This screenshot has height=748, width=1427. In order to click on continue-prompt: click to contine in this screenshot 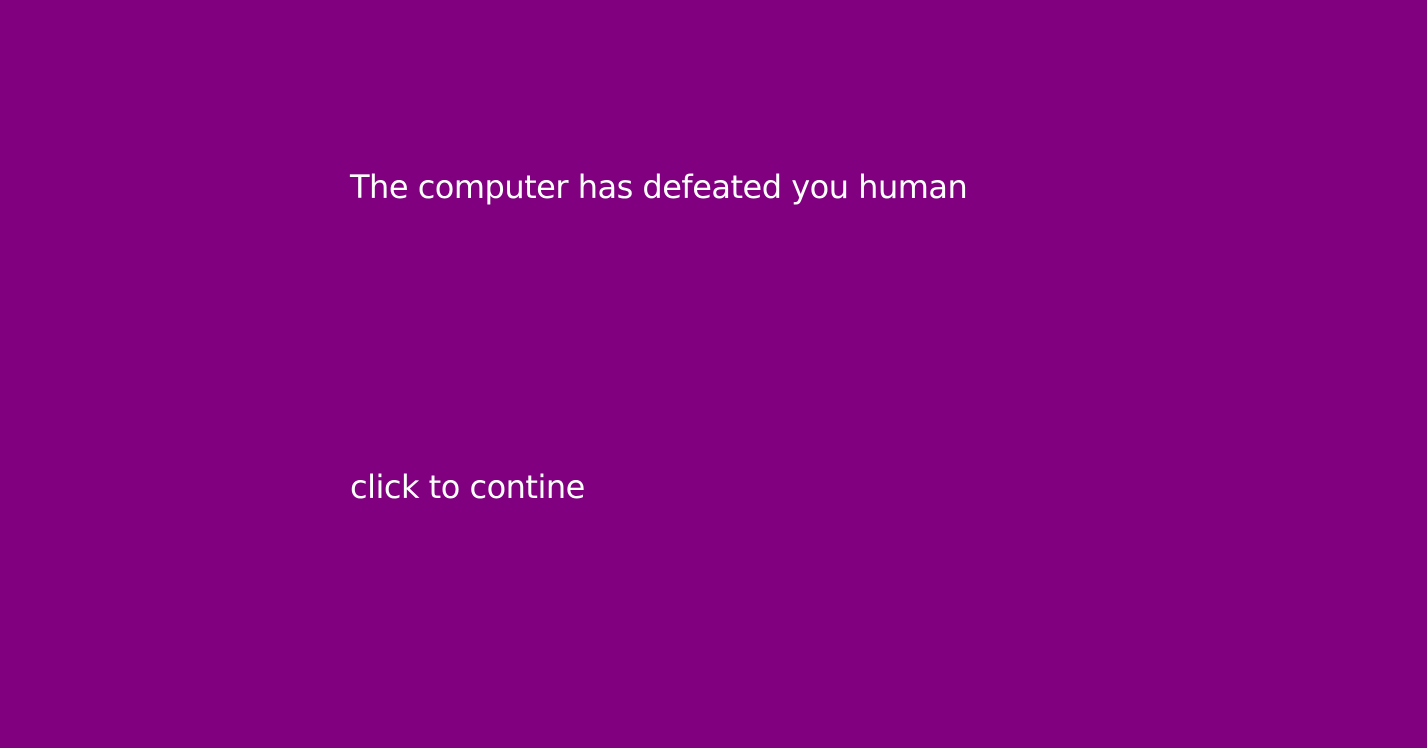, I will do `click(467, 487)`.